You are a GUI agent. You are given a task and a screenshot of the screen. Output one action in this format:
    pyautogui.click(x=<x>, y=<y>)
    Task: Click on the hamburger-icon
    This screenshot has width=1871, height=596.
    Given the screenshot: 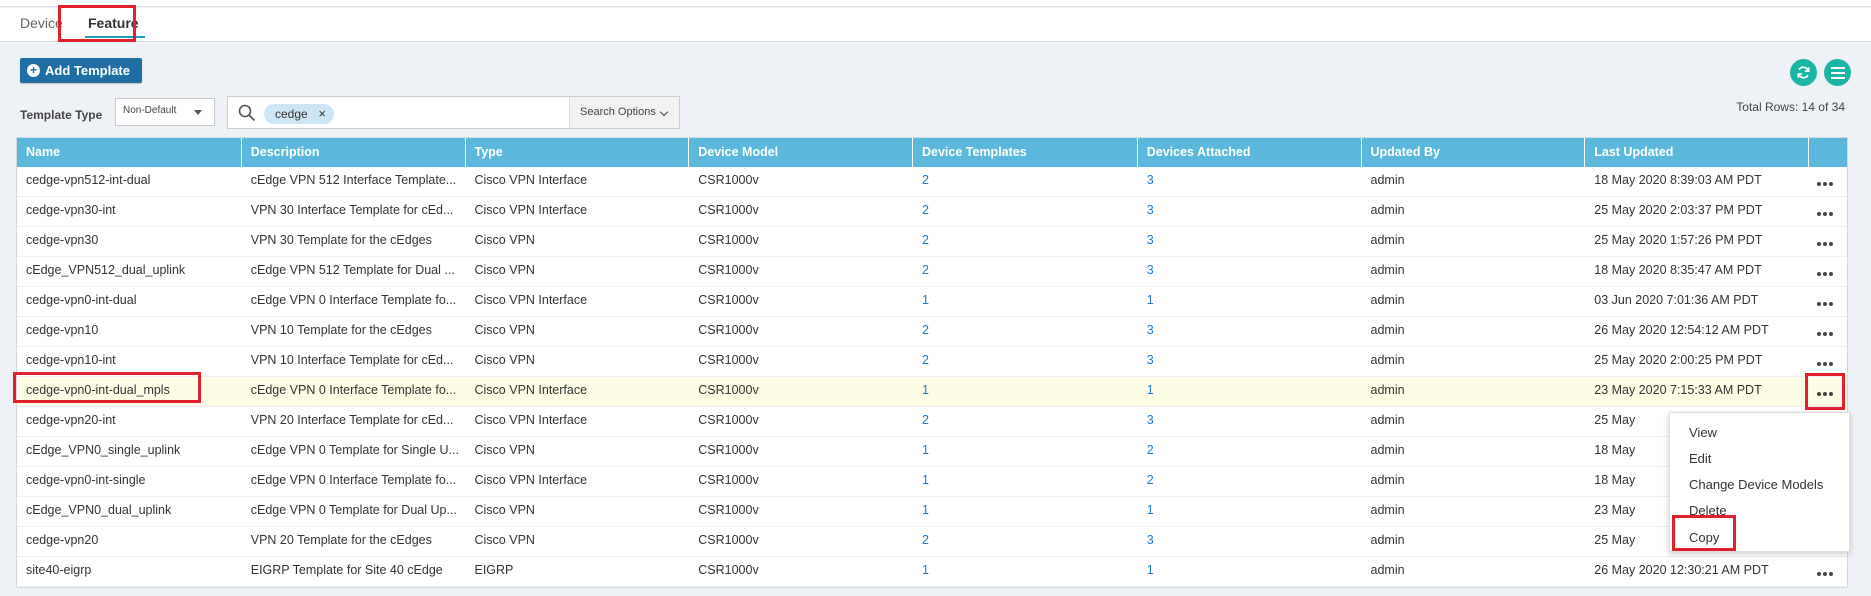 What is the action you would take?
    pyautogui.click(x=1837, y=72)
    